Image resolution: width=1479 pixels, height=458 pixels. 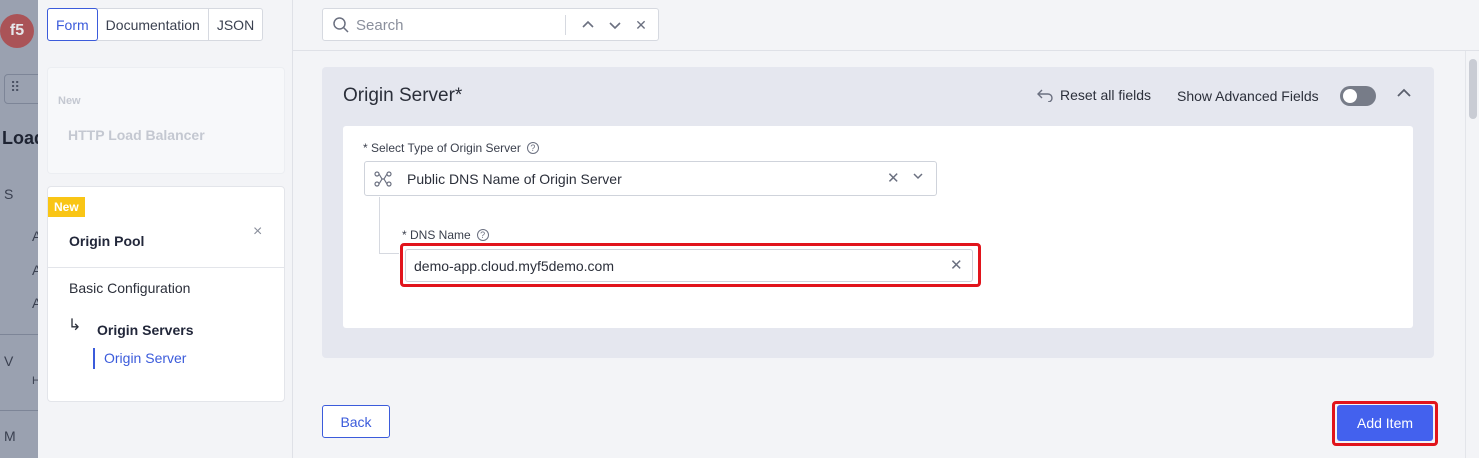 I want to click on show-advanced-label: Show Advanced Fields, so click(x=1248, y=96).